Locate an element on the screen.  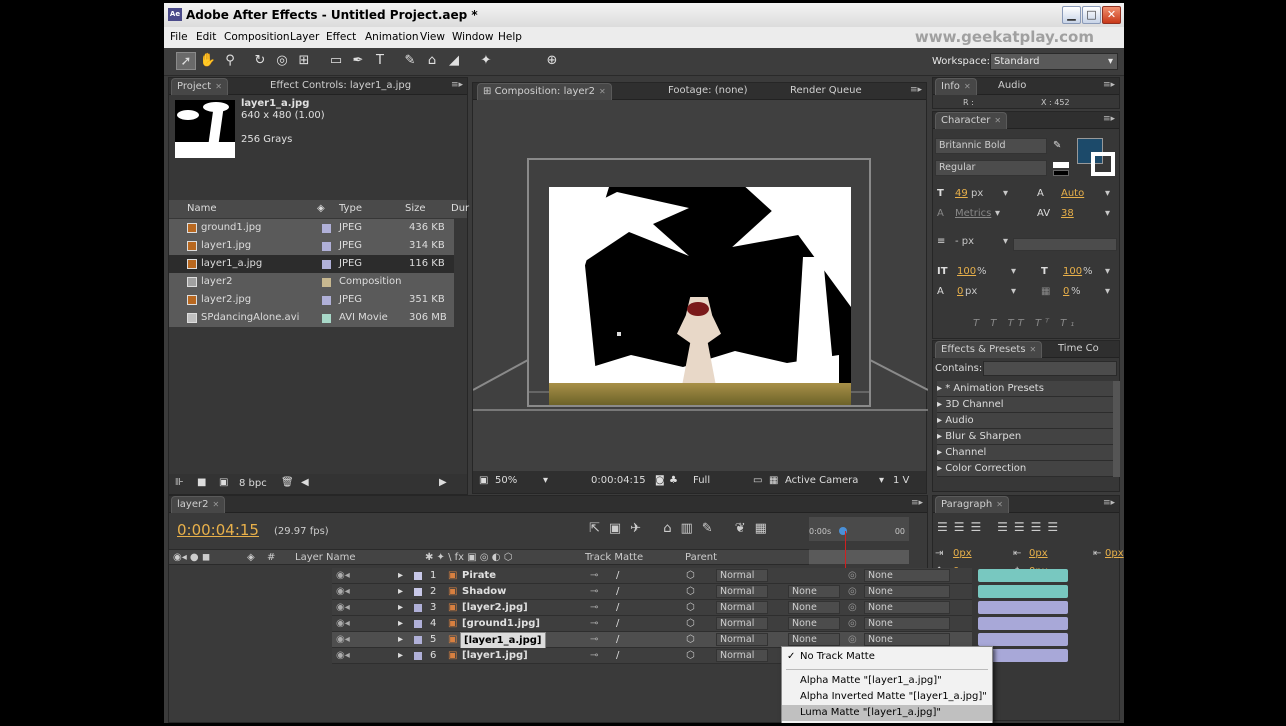
menu-no-track-matte: ✓ No Track Matte is located at coordinates (887, 657).